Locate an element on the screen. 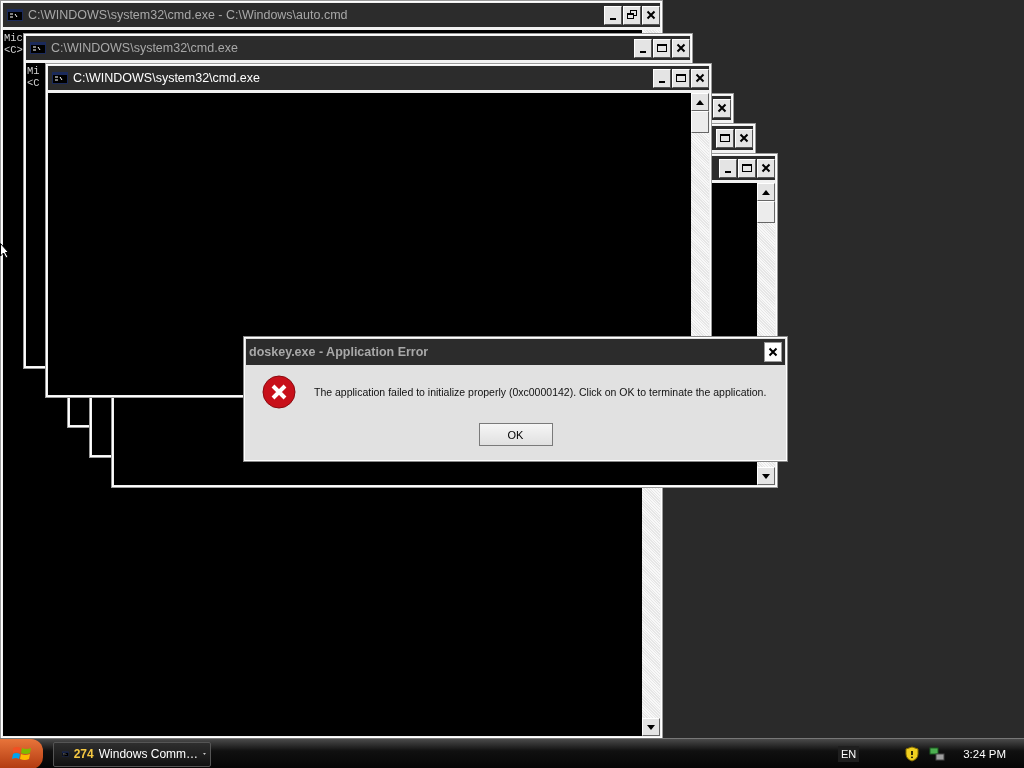  console-line: Mic is located at coordinates (13, 38).